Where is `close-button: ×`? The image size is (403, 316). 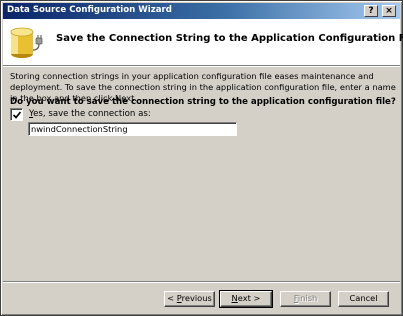
close-button: × is located at coordinates (389, 11).